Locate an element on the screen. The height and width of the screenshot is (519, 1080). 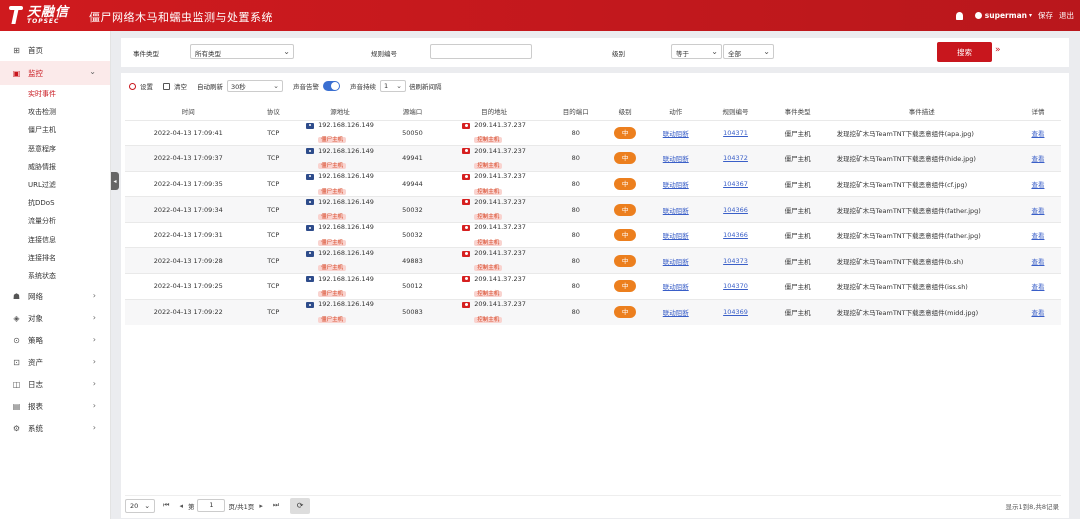
page-size-select: 20 ⌄ is located at coordinates (140, 505).